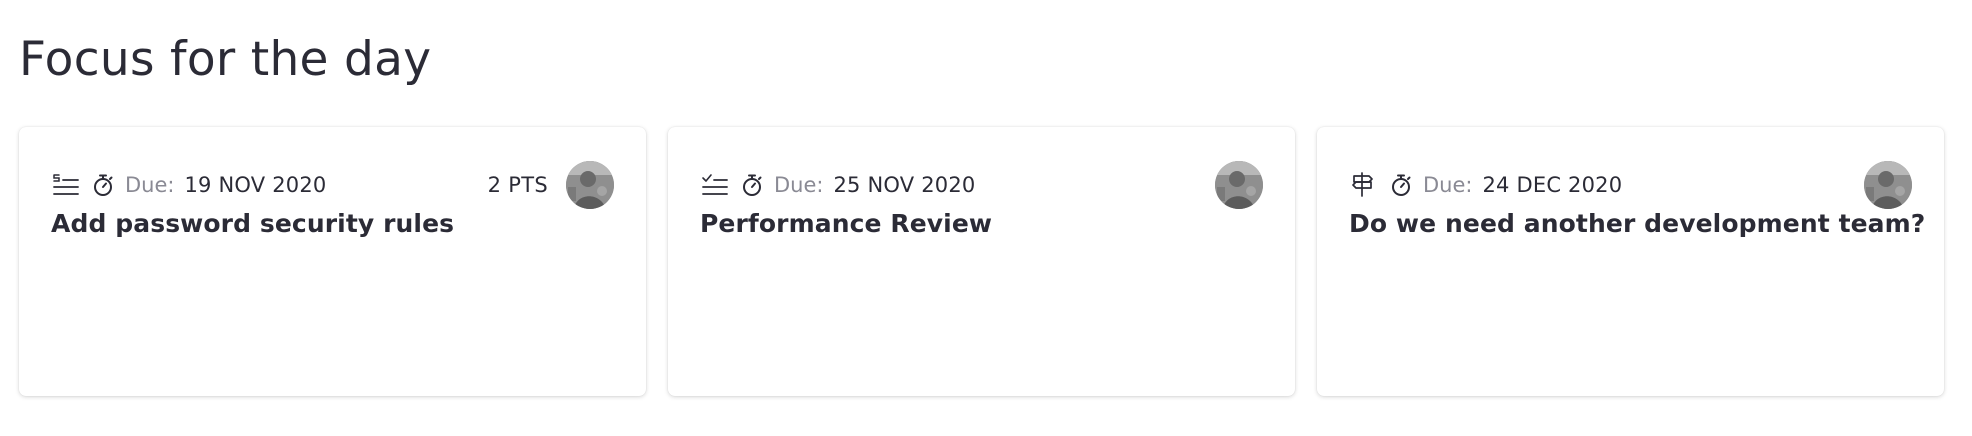 This screenshot has width=1972, height=436. I want to click on card-title: Do we need another development team?, so click(1637, 223).